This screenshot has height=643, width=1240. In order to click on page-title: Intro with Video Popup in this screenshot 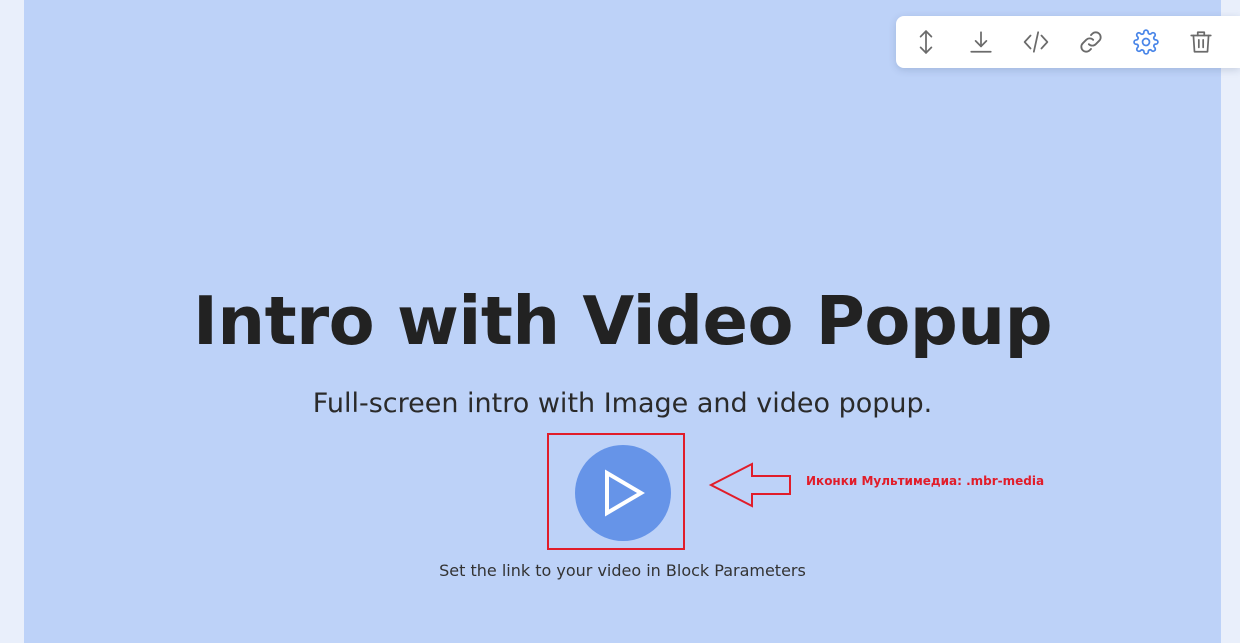, I will do `click(622, 321)`.